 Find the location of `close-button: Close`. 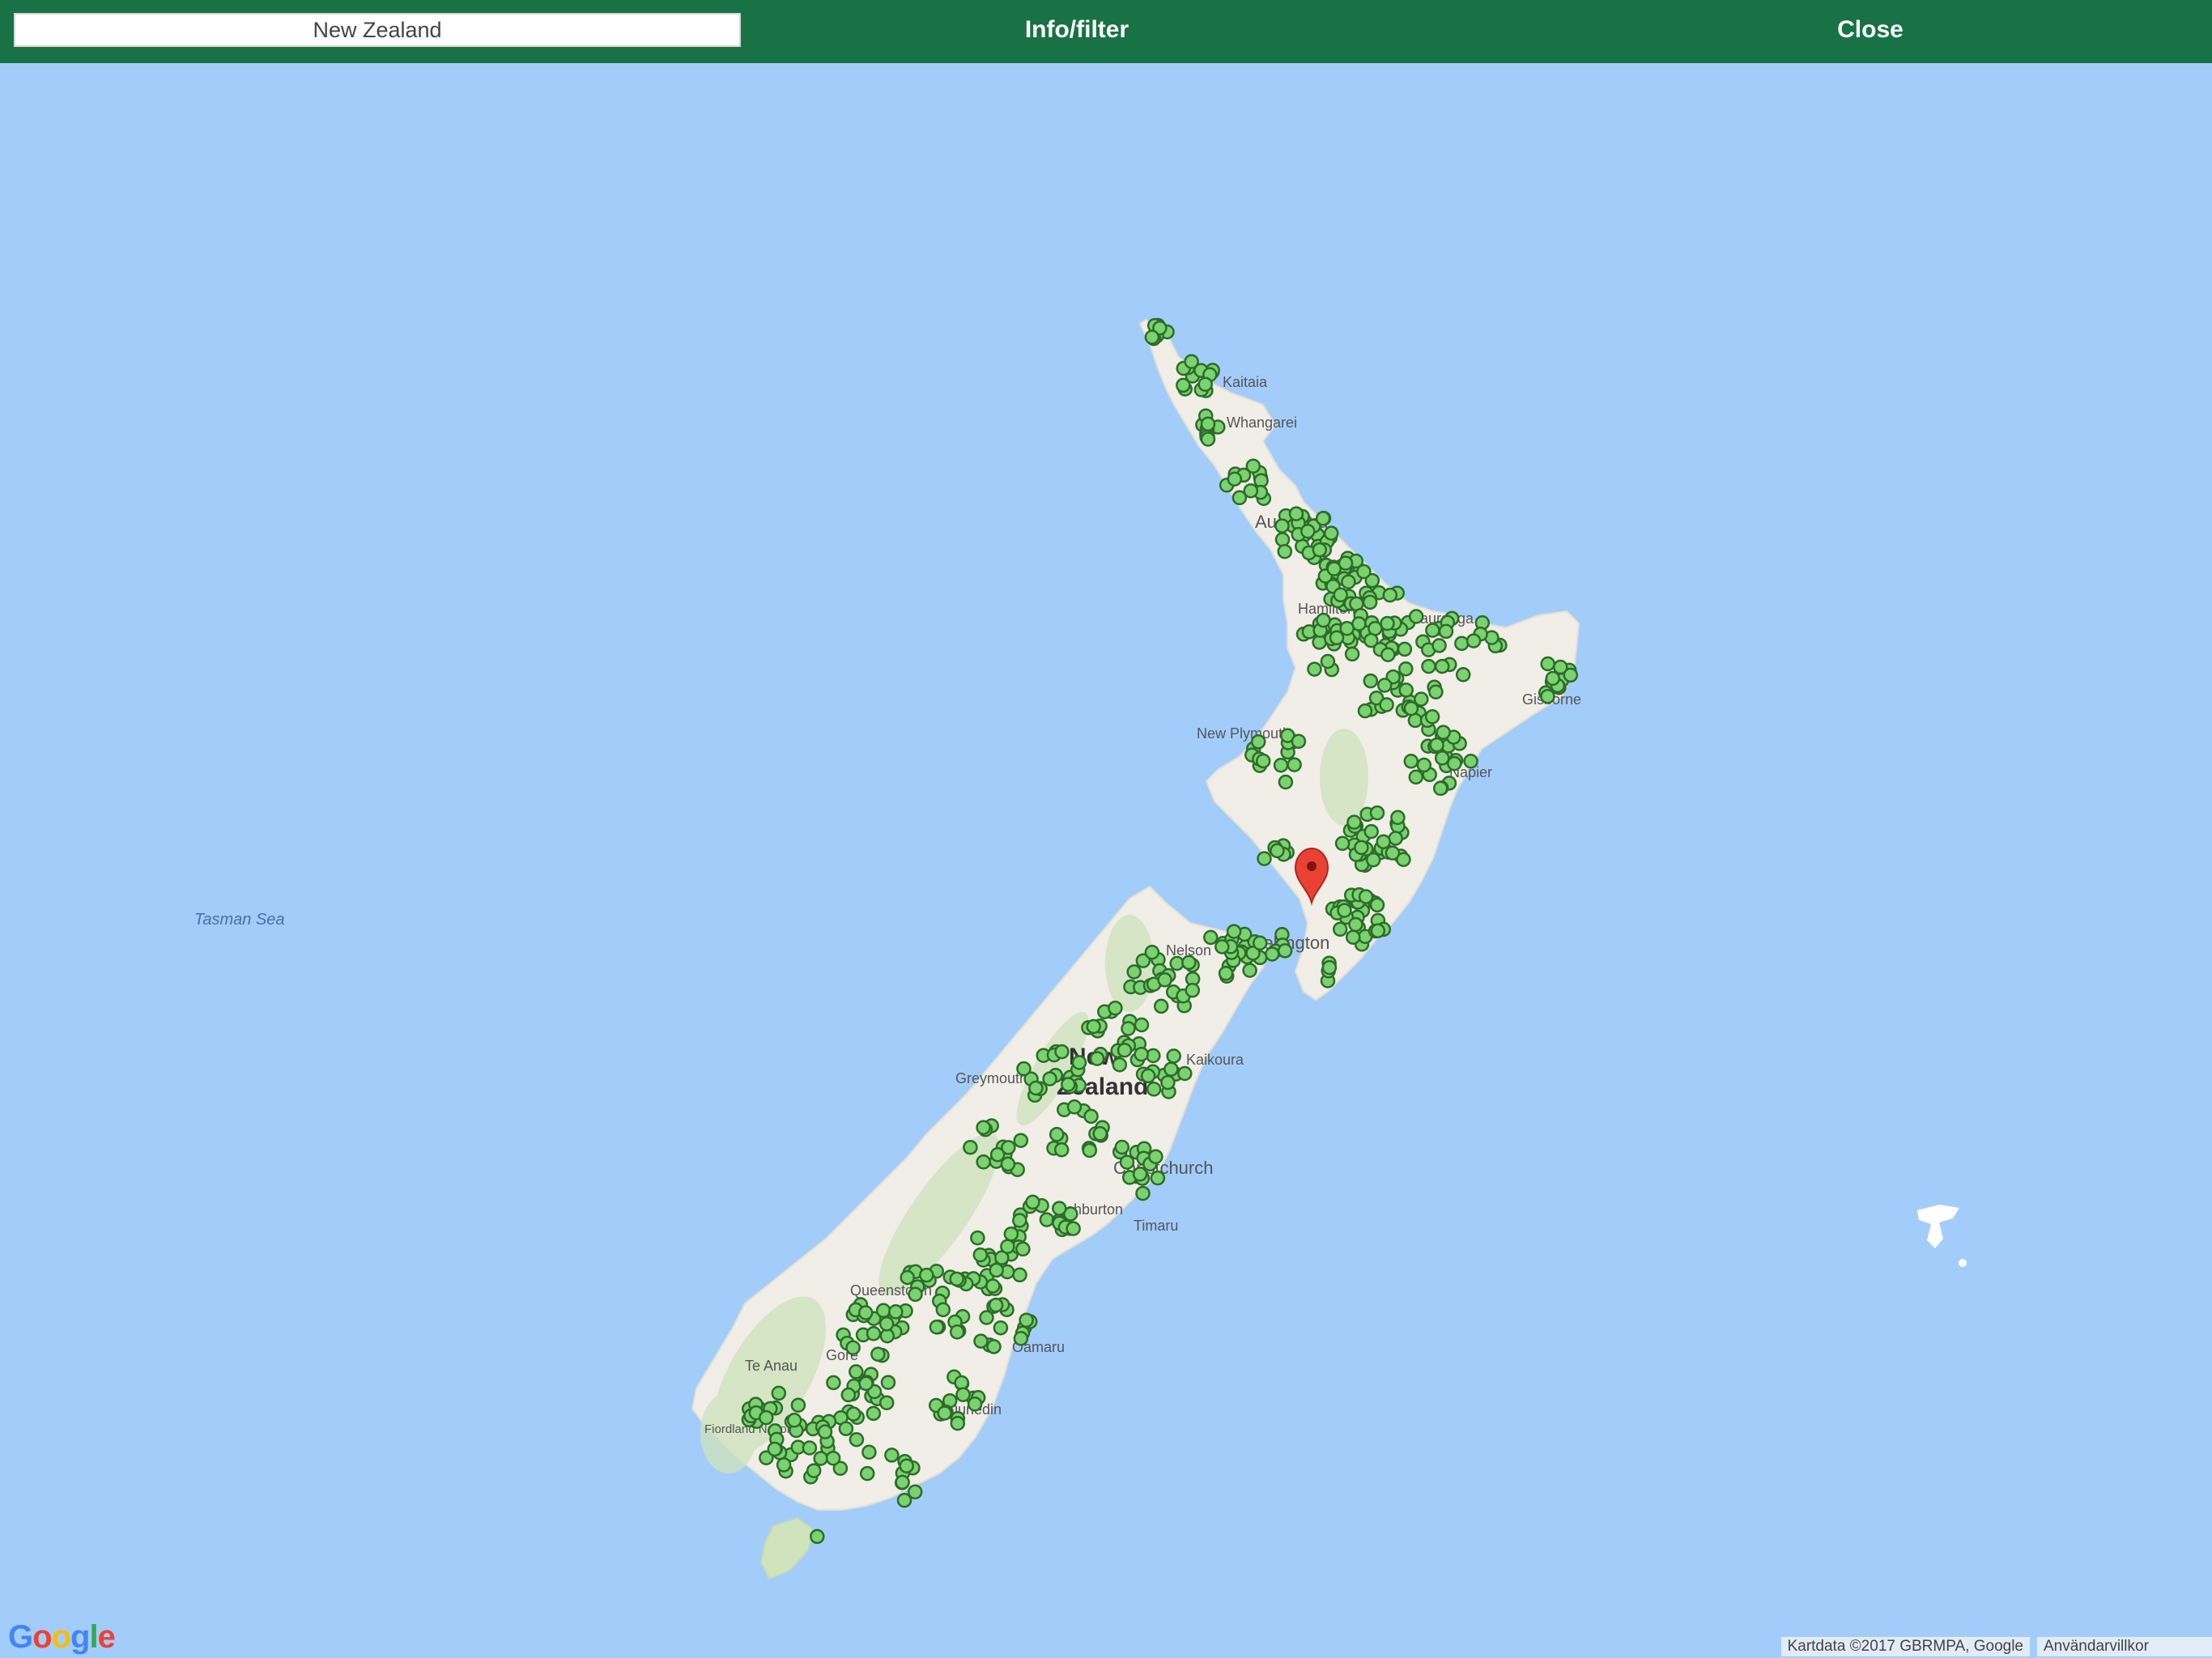

close-button: Close is located at coordinates (1871, 31).